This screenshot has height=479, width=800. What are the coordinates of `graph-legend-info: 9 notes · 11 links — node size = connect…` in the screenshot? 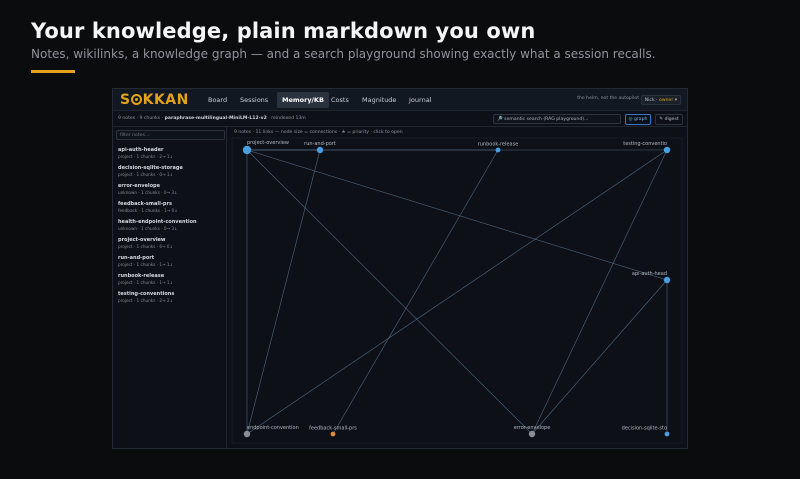 It's located at (318, 132).